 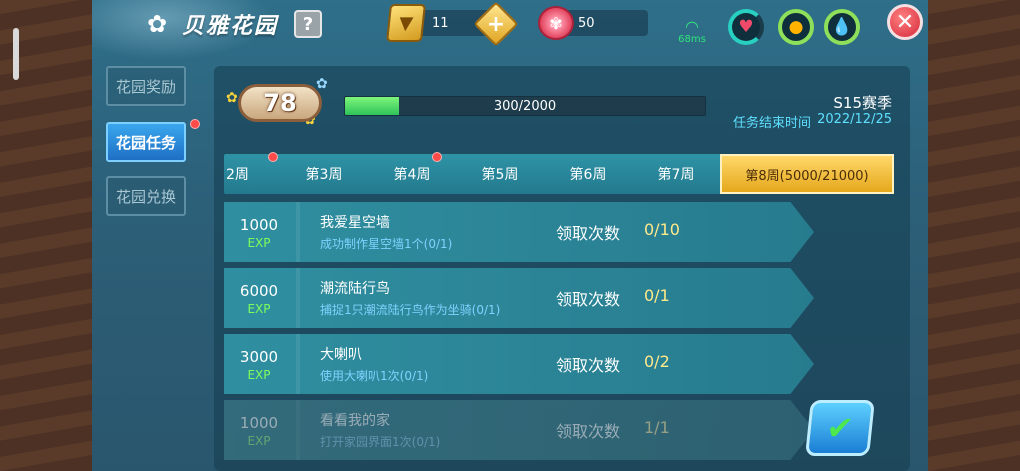 What do you see at coordinates (146, 196) in the screenshot?
I see `sidebar-item-exchange: 花园兑换` at bounding box center [146, 196].